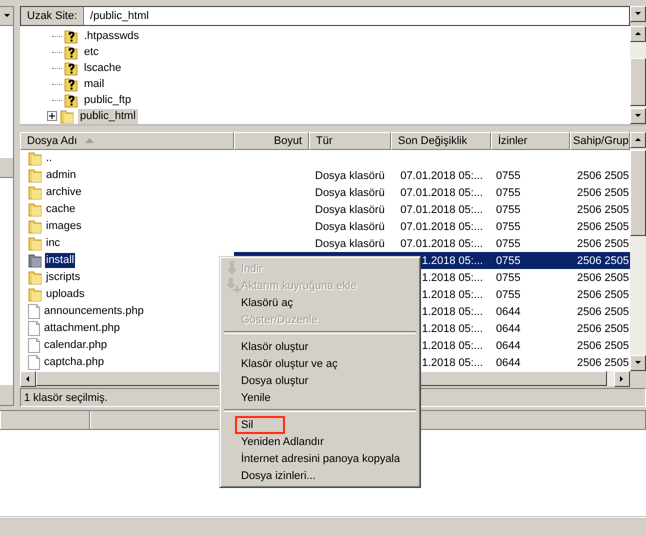  I want to click on status-text: 1 klasör seçilmiş., so click(66, 398).